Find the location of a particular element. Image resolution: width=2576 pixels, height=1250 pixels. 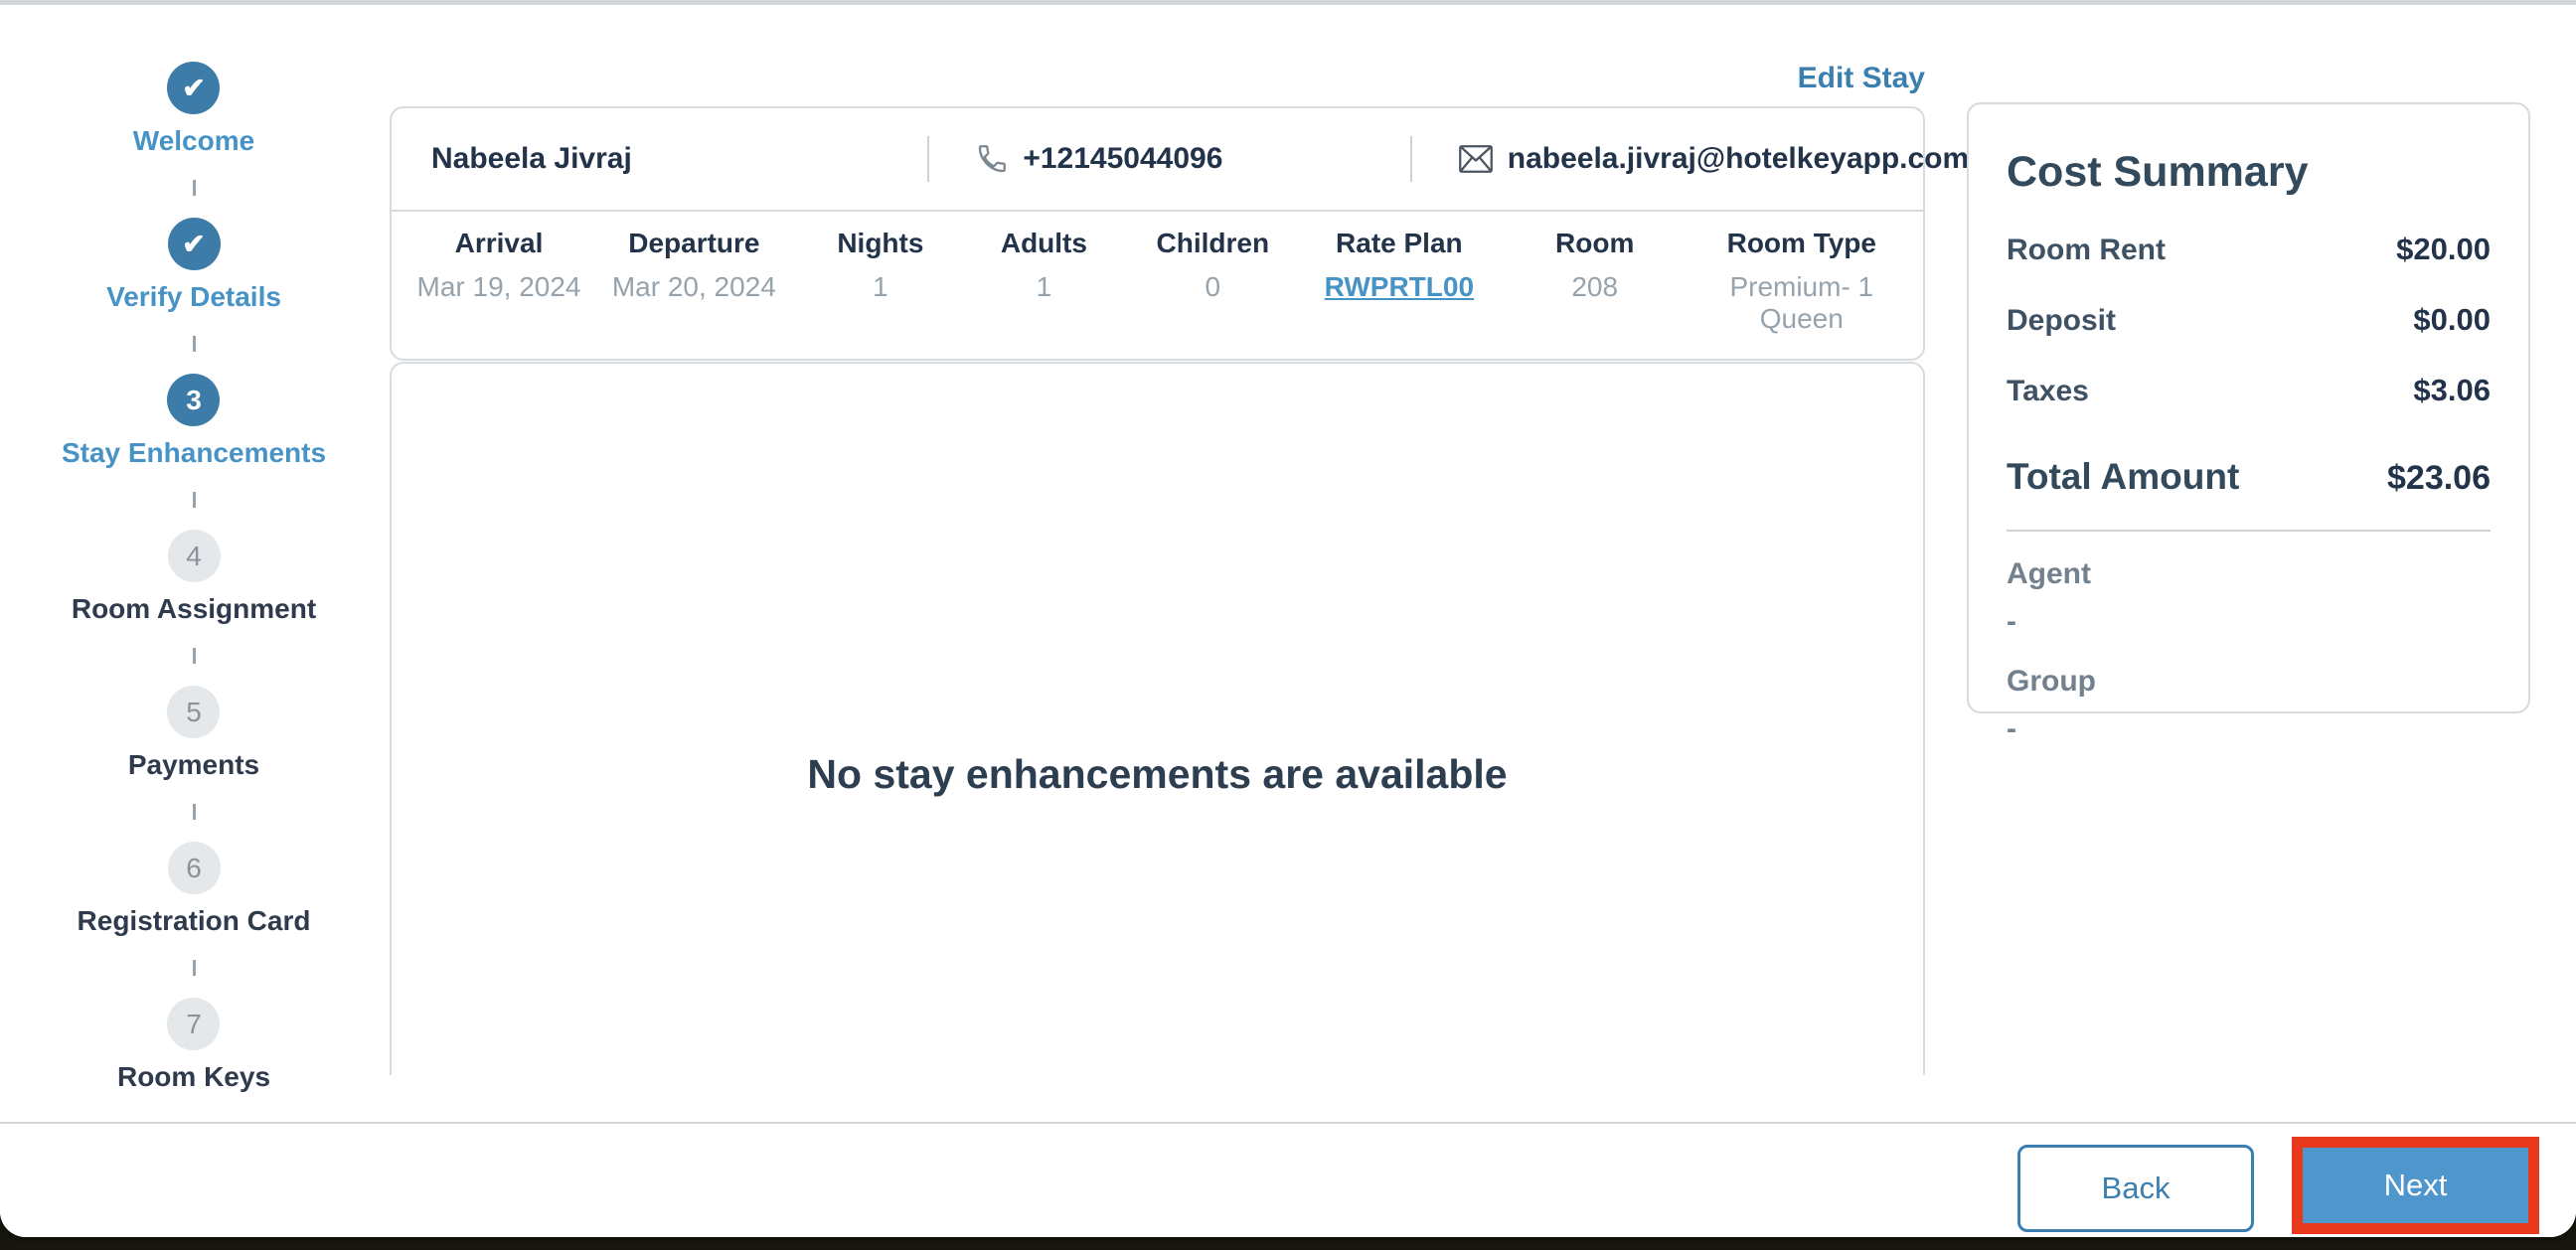

next-button-highlight-box: Next is located at coordinates (2415, 1185).